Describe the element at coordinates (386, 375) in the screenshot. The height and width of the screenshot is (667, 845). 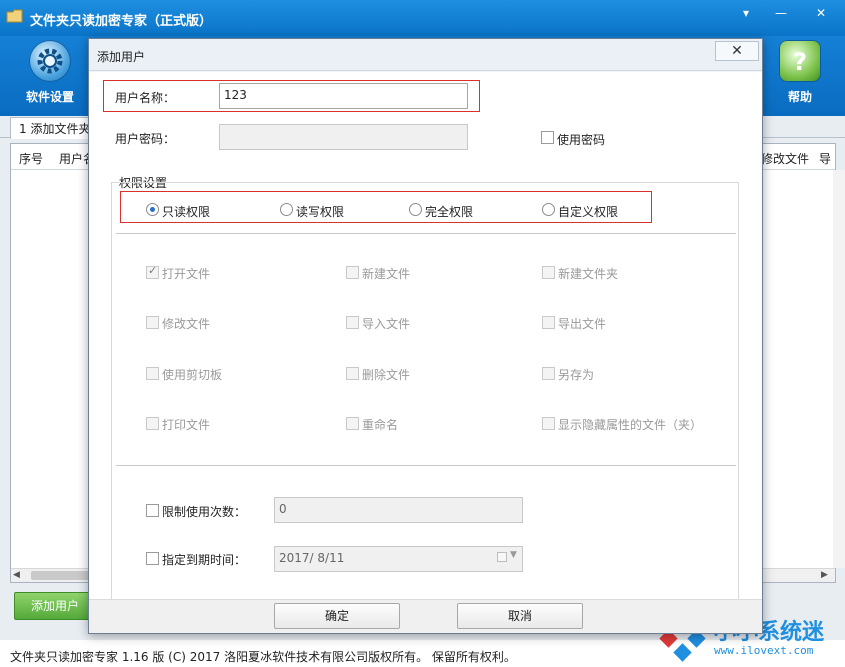
I see `perm-delete-file-label: 删除文件` at that location.